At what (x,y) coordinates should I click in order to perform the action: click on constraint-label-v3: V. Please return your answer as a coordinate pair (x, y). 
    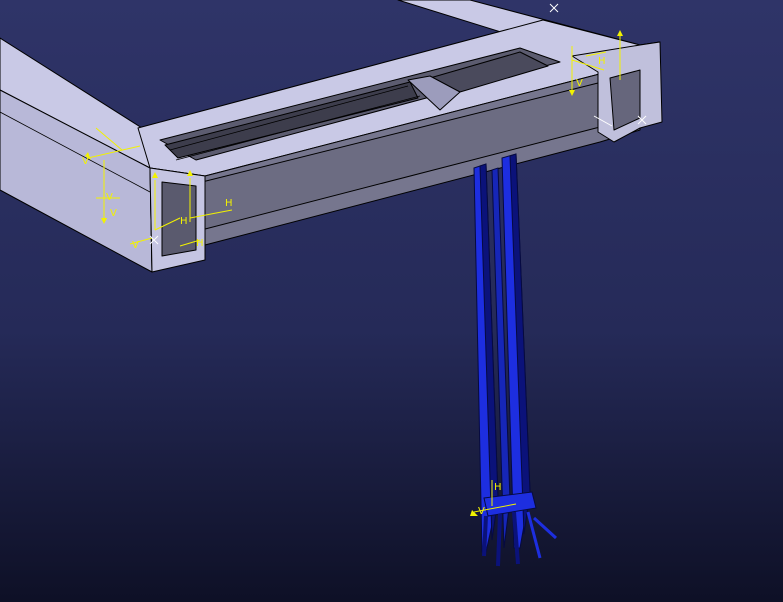
    Looking at the image, I should click on (135, 245).